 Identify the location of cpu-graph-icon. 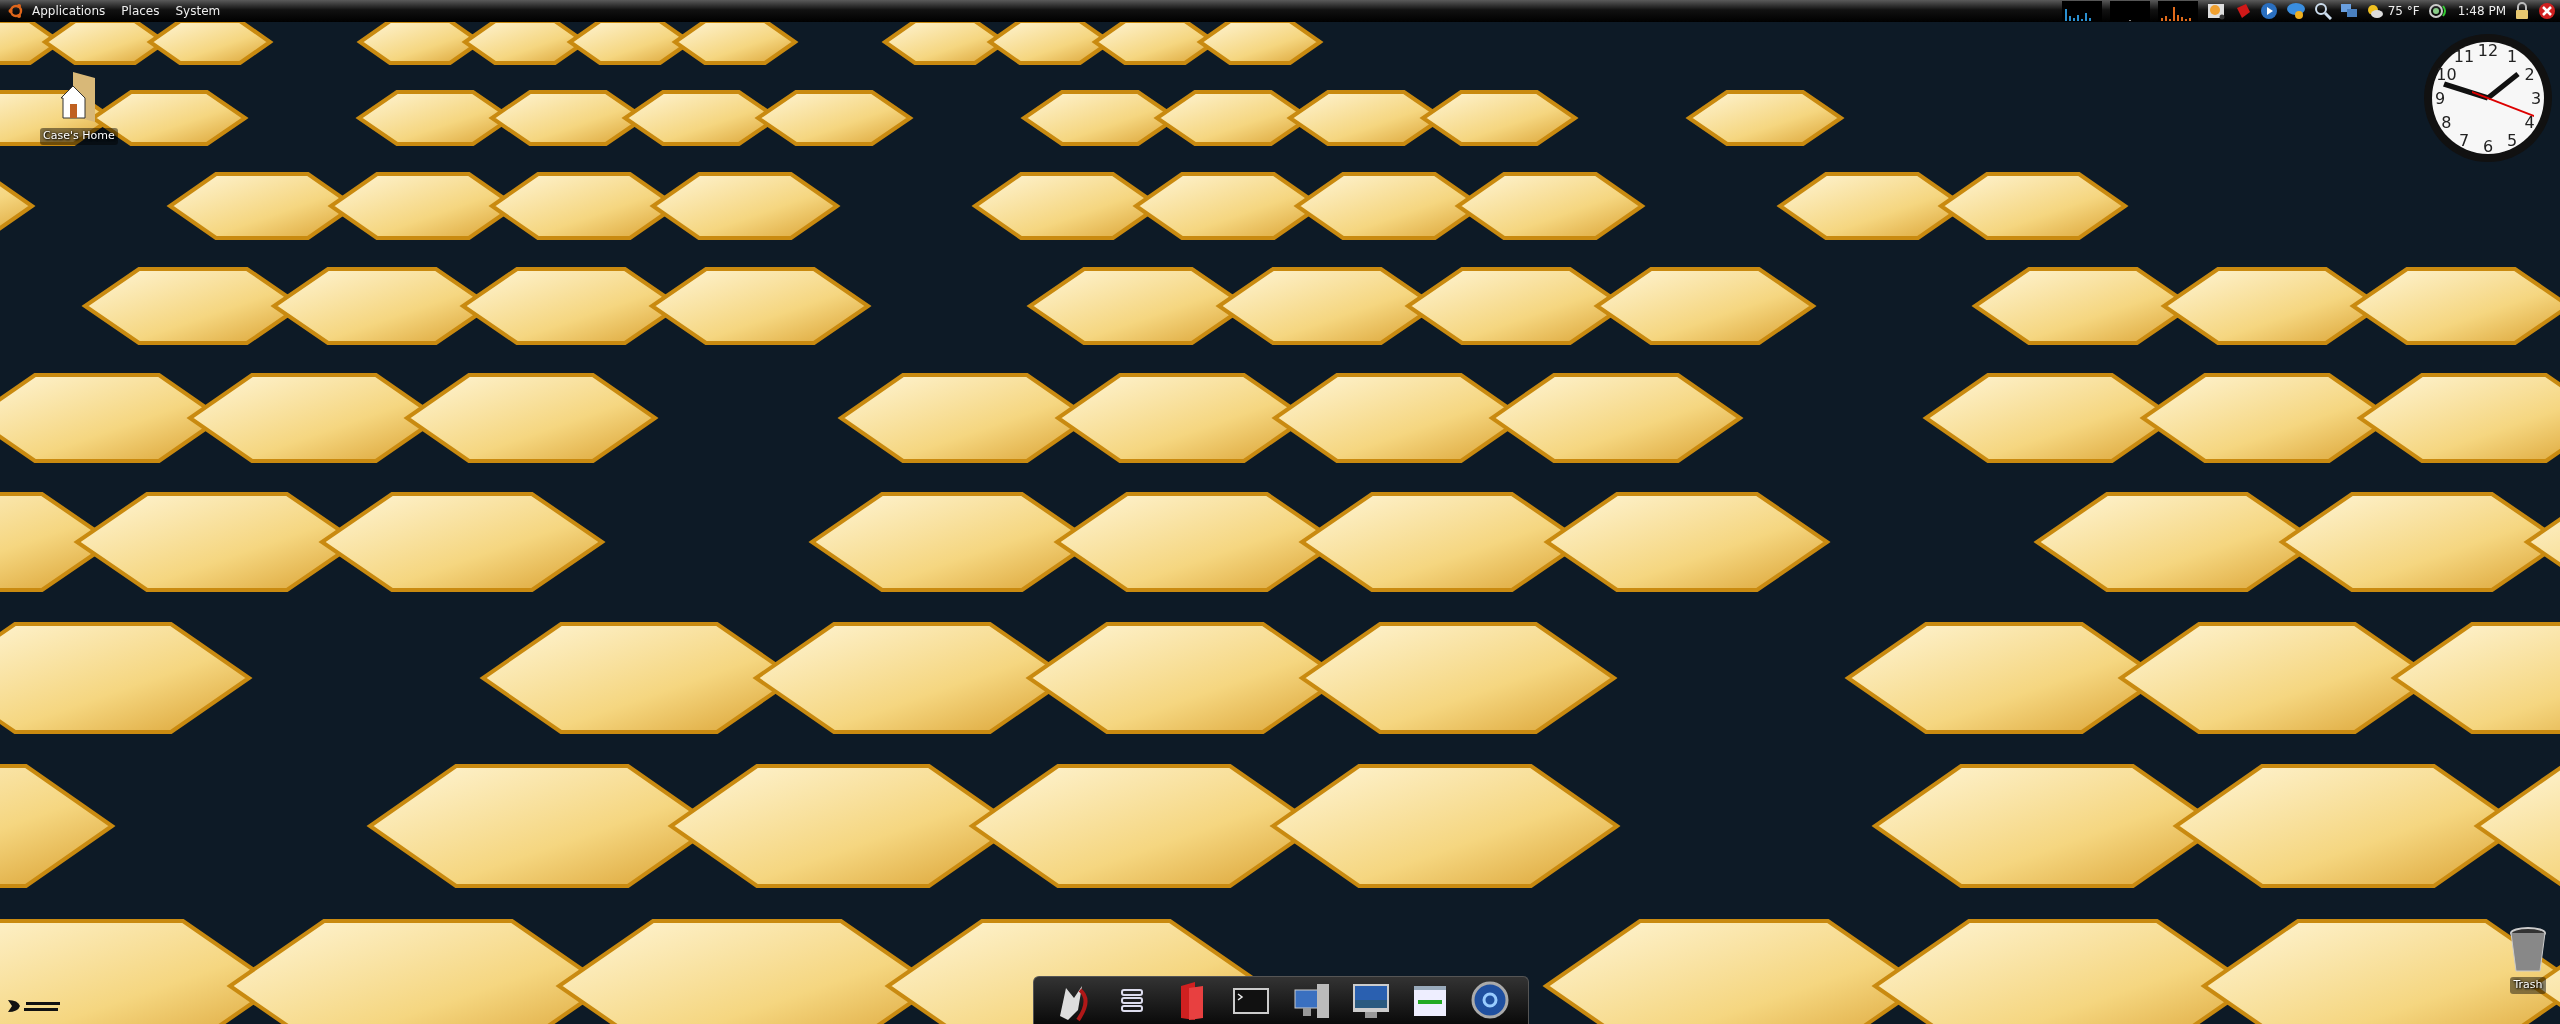
(2129, 11).